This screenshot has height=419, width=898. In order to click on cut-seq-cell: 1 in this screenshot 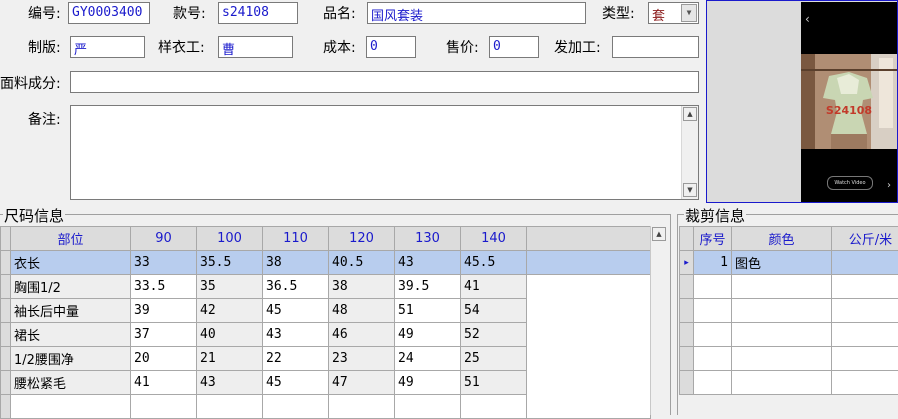, I will do `click(713, 263)`.